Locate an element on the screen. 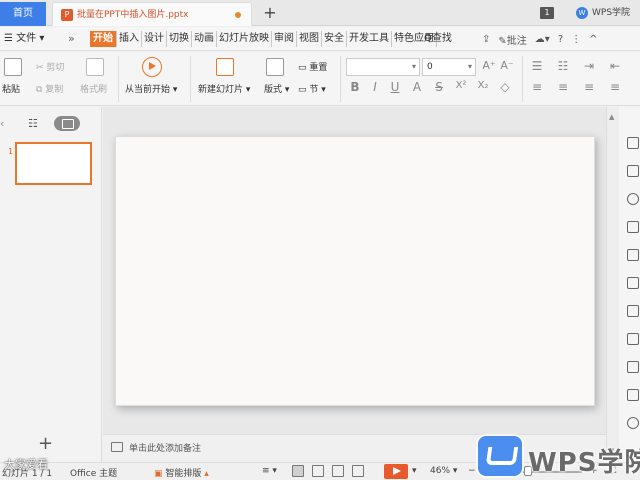 Image resolution: width=640 pixels, height=480 pixels. help-icon: ? is located at coordinates (560, 39).